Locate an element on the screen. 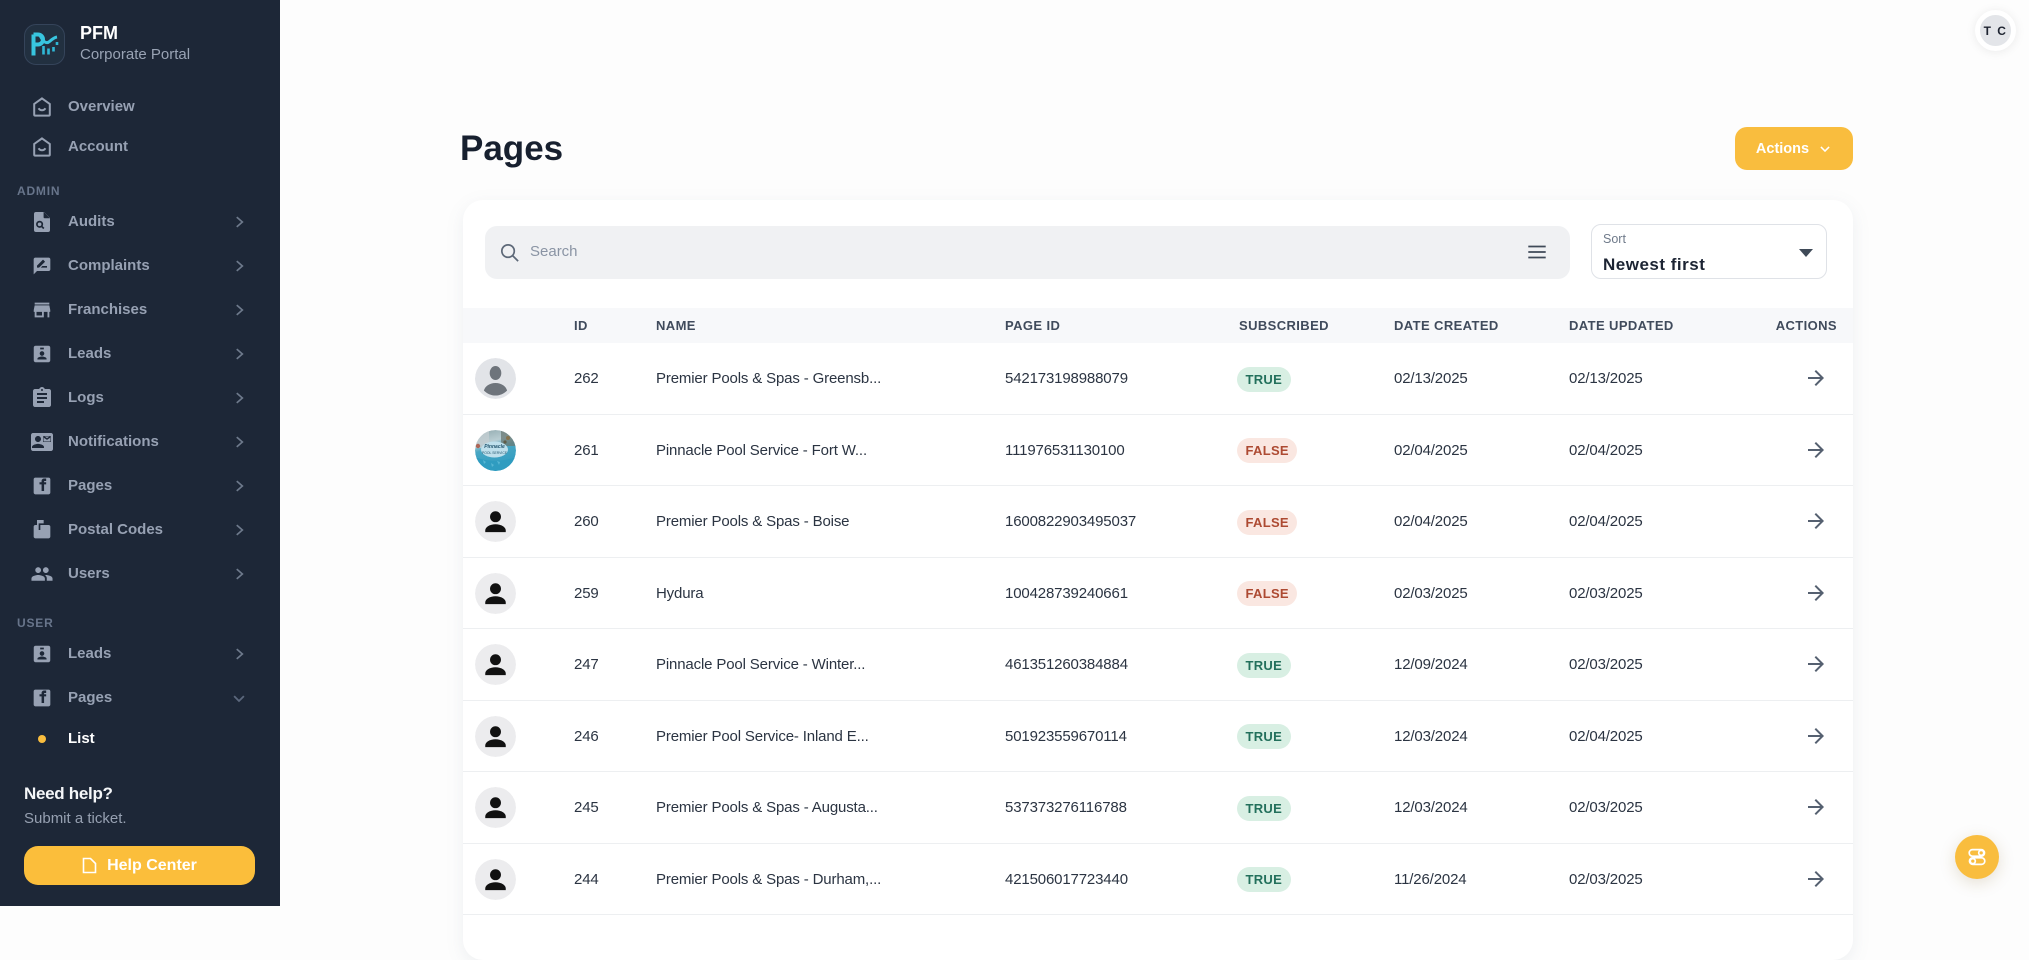 The image size is (2029, 960). svg-text: Pinnacle is located at coordinates (494, 447).